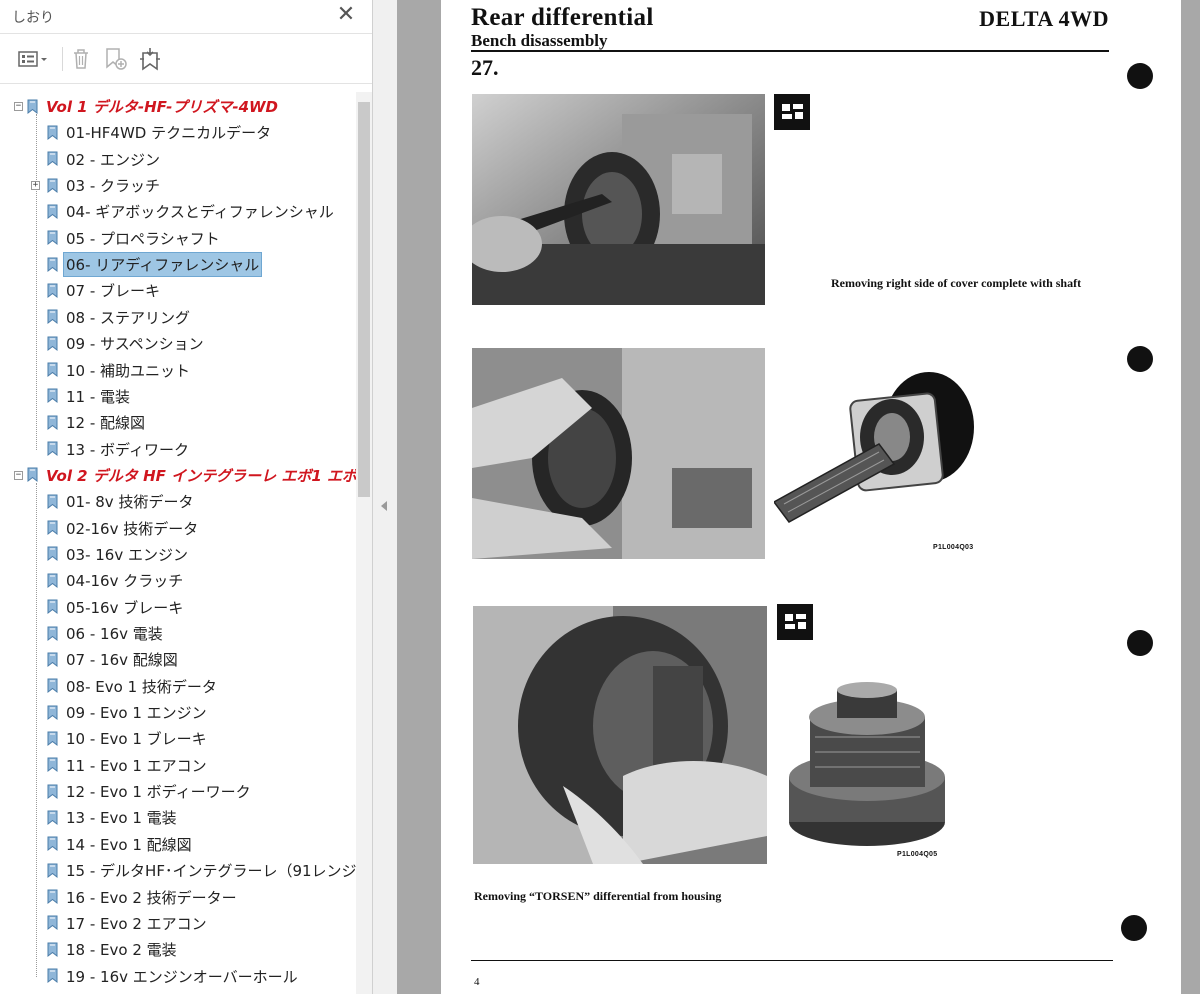  I want to click on bookmark-label: 04-16v クラッチ, so click(125, 581).